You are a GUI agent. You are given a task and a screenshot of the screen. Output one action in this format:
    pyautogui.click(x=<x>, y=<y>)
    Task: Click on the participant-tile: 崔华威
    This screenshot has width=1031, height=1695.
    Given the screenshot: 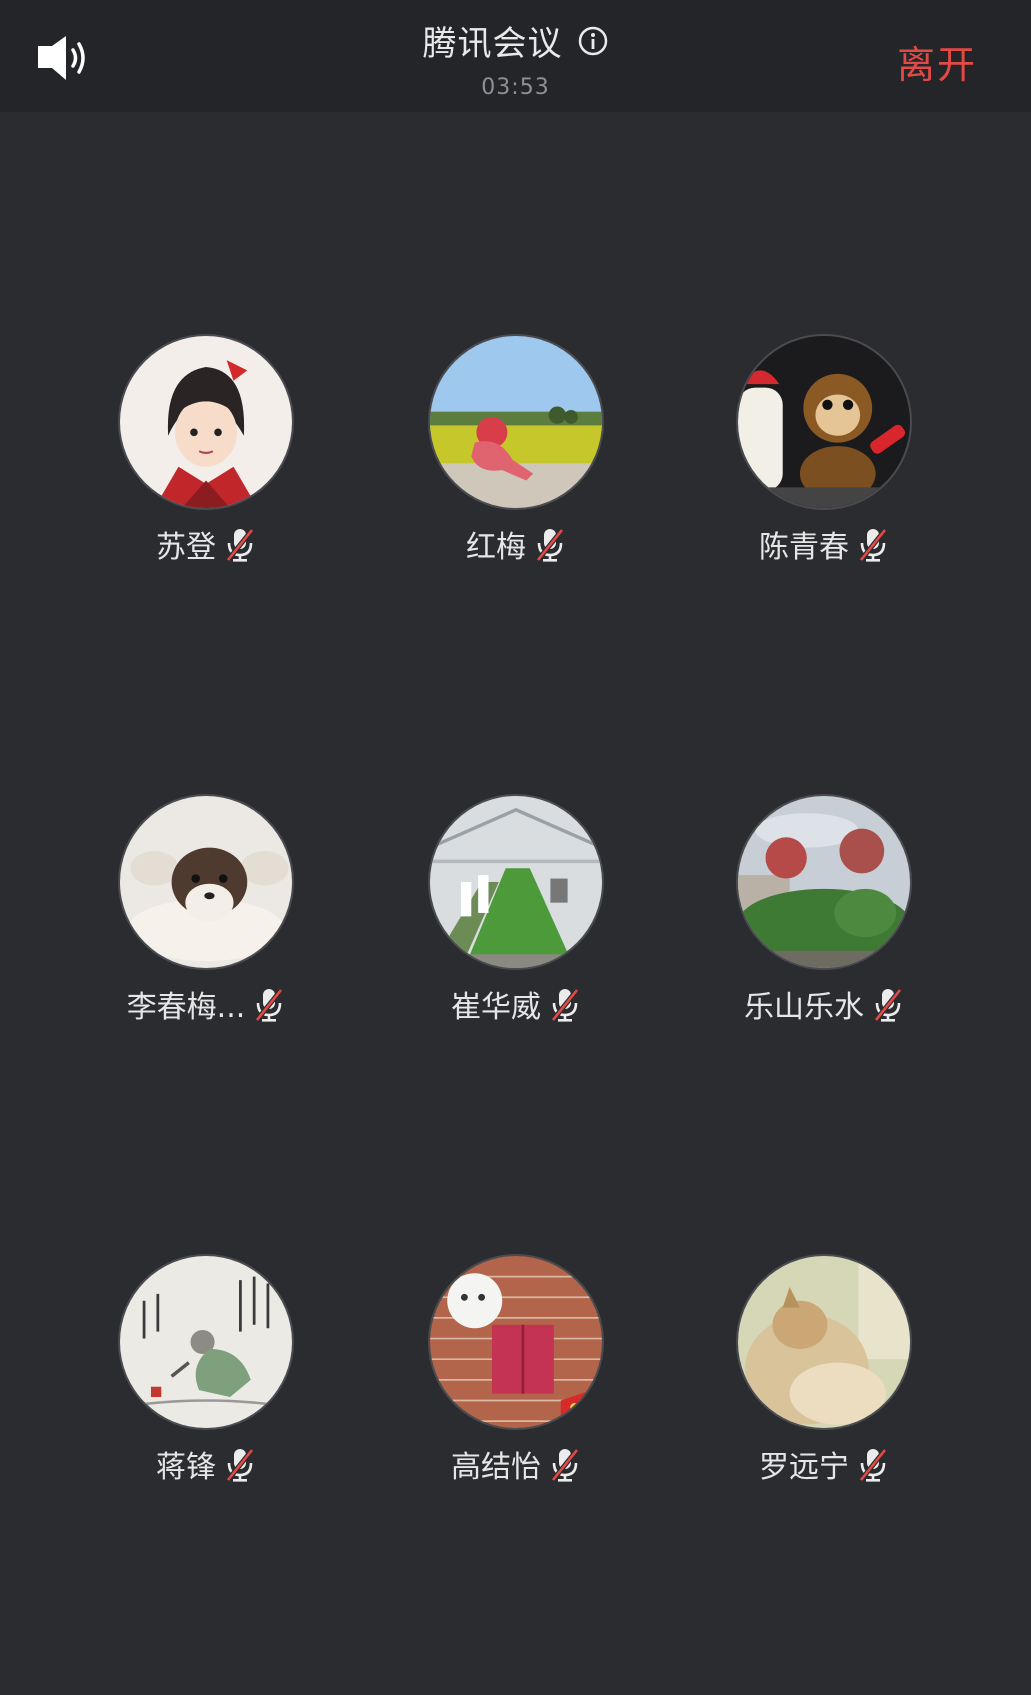 What is the action you would take?
    pyautogui.click(x=516, y=910)
    